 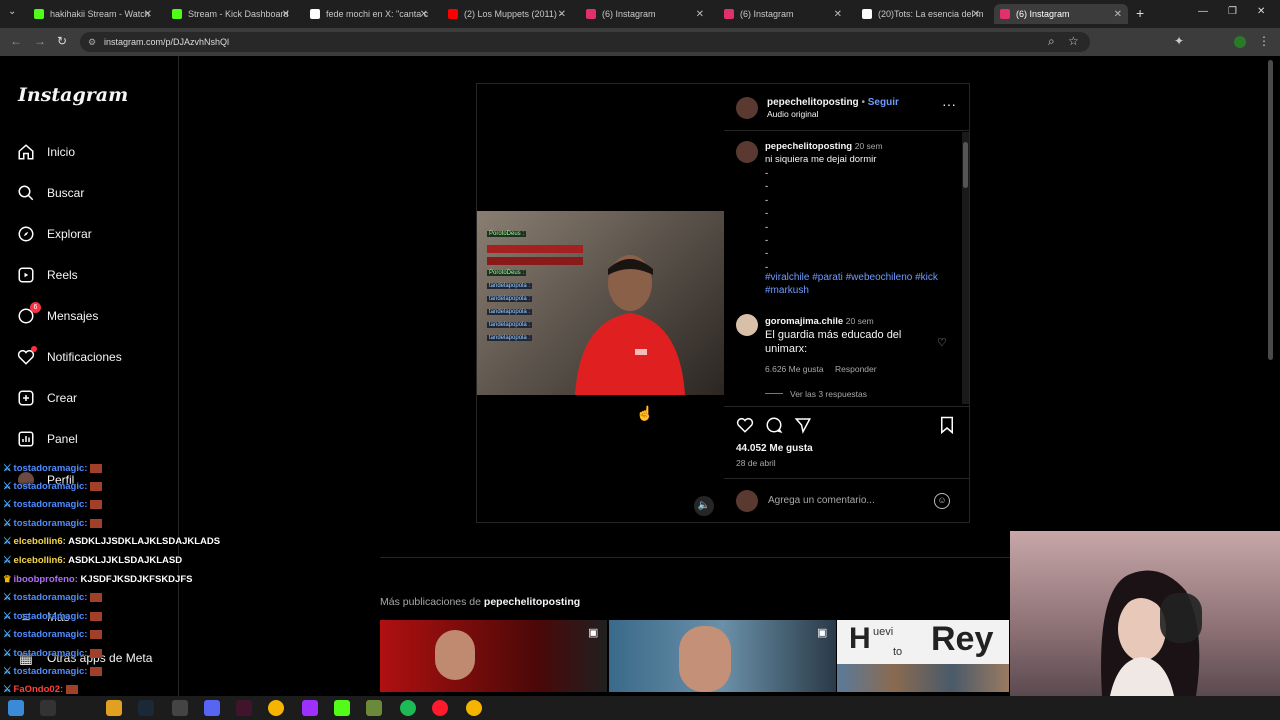 What do you see at coordinates (1271, 210) in the screenshot?
I see `page-scrollbar` at bounding box center [1271, 210].